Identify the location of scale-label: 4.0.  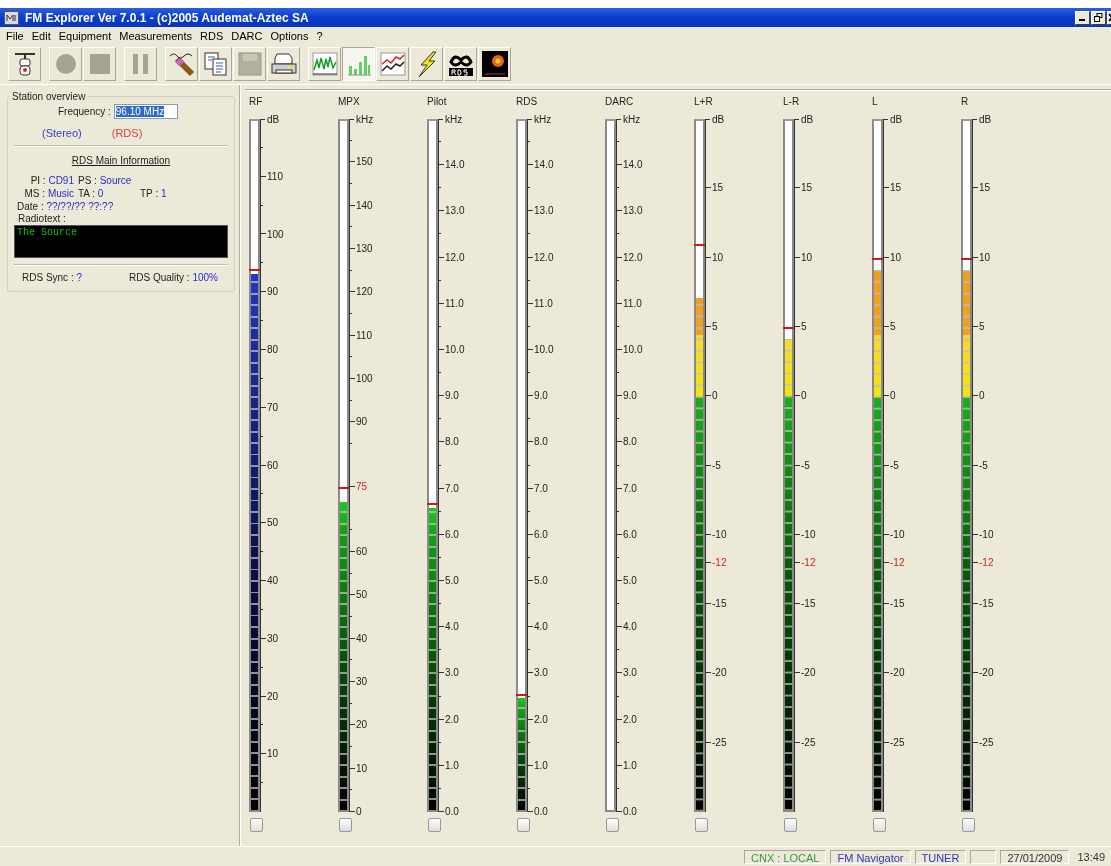
(541, 627).